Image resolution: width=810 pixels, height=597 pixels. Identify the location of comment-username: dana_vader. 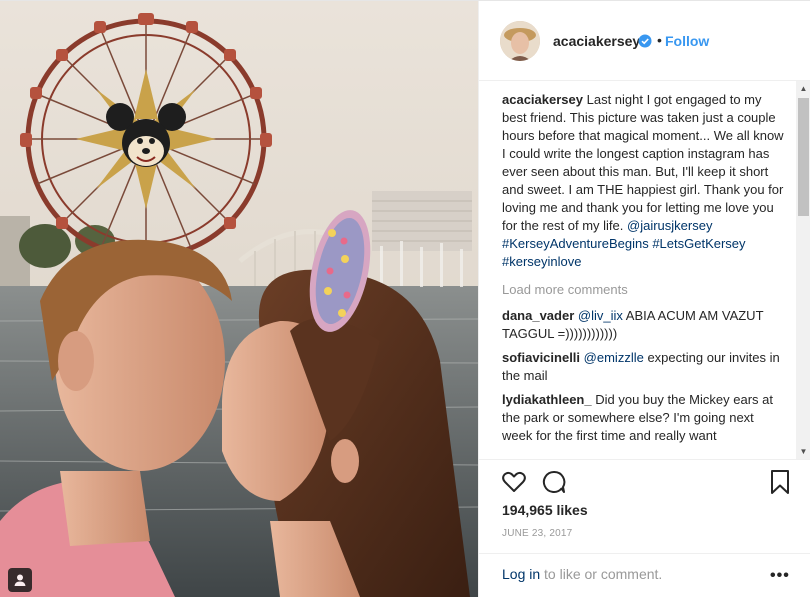
(538, 315).